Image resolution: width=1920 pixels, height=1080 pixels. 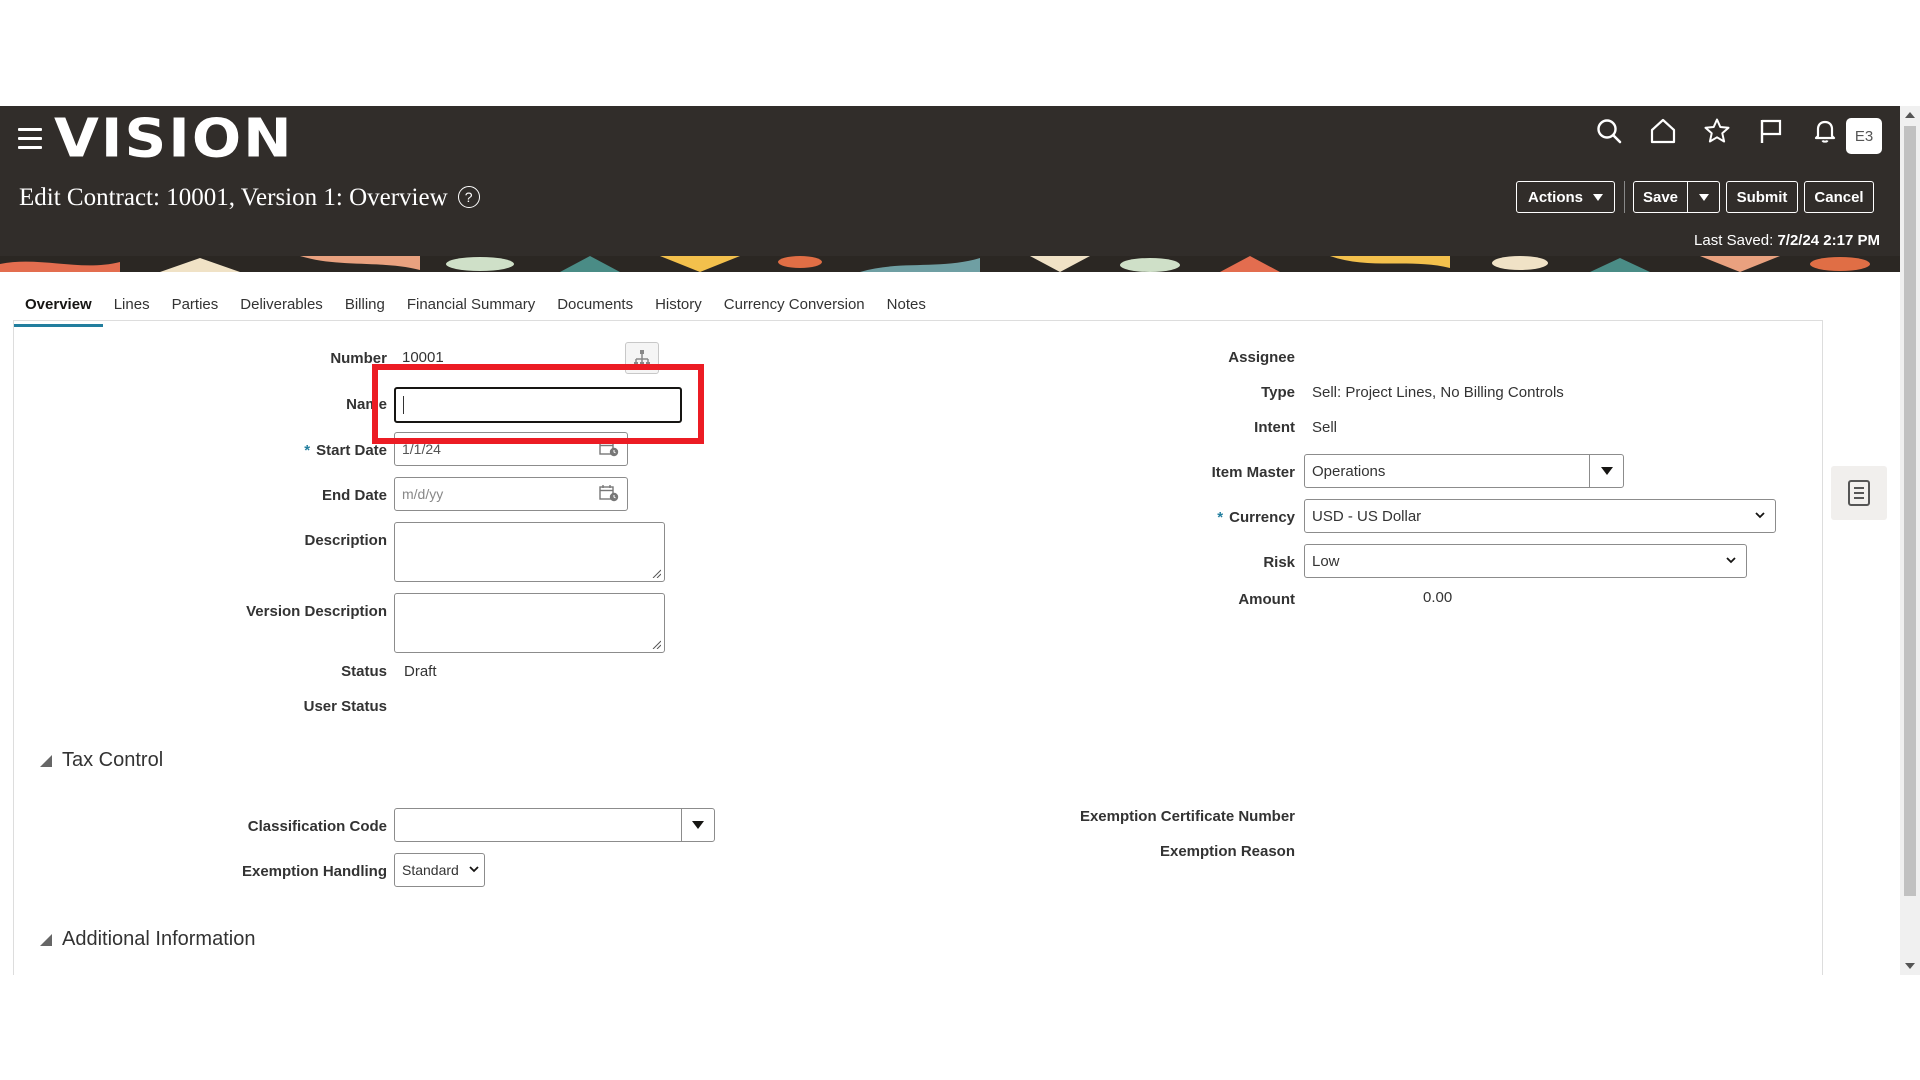 I want to click on risk-select: Low, so click(x=1525, y=561).